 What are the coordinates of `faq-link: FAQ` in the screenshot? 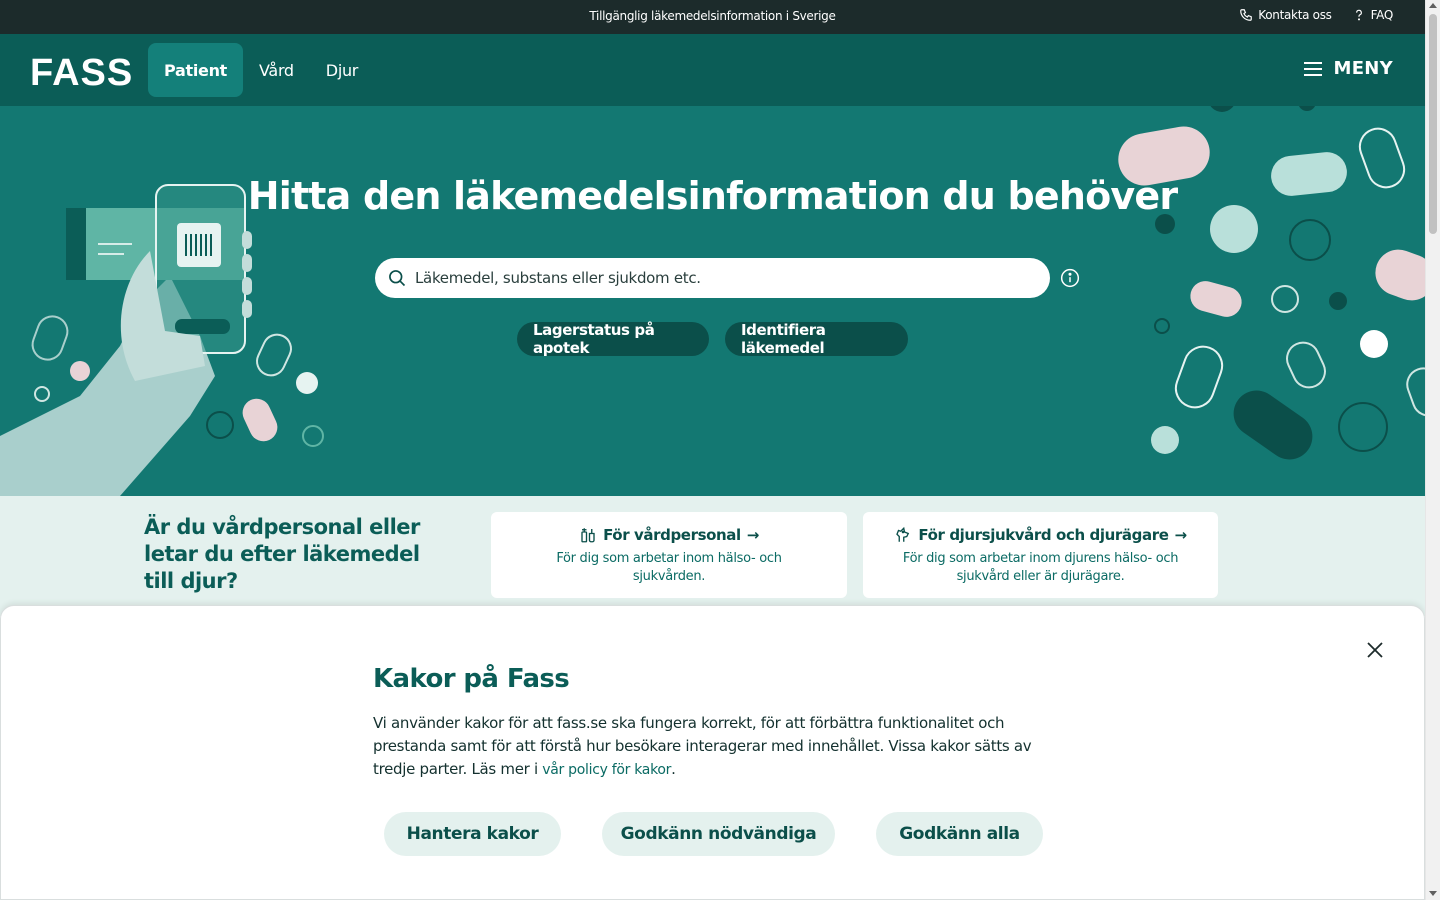 It's located at (1372, 15).